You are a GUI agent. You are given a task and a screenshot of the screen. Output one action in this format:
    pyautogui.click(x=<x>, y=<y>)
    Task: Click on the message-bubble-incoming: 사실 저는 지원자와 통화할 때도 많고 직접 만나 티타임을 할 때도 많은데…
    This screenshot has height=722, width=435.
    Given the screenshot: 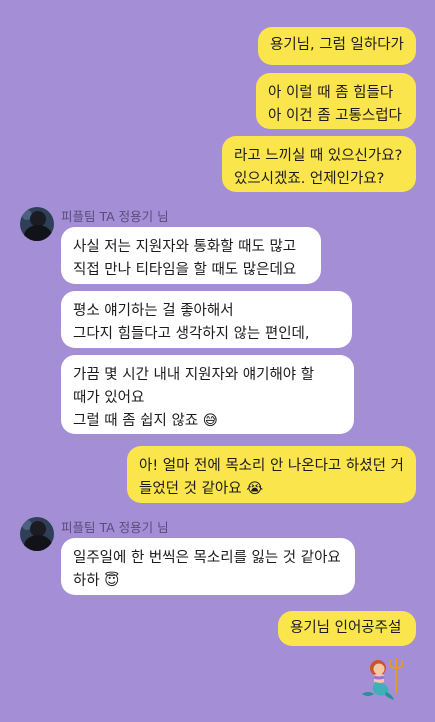 What is the action you would take?
    pyautogui.click(x=191, y=255)
    